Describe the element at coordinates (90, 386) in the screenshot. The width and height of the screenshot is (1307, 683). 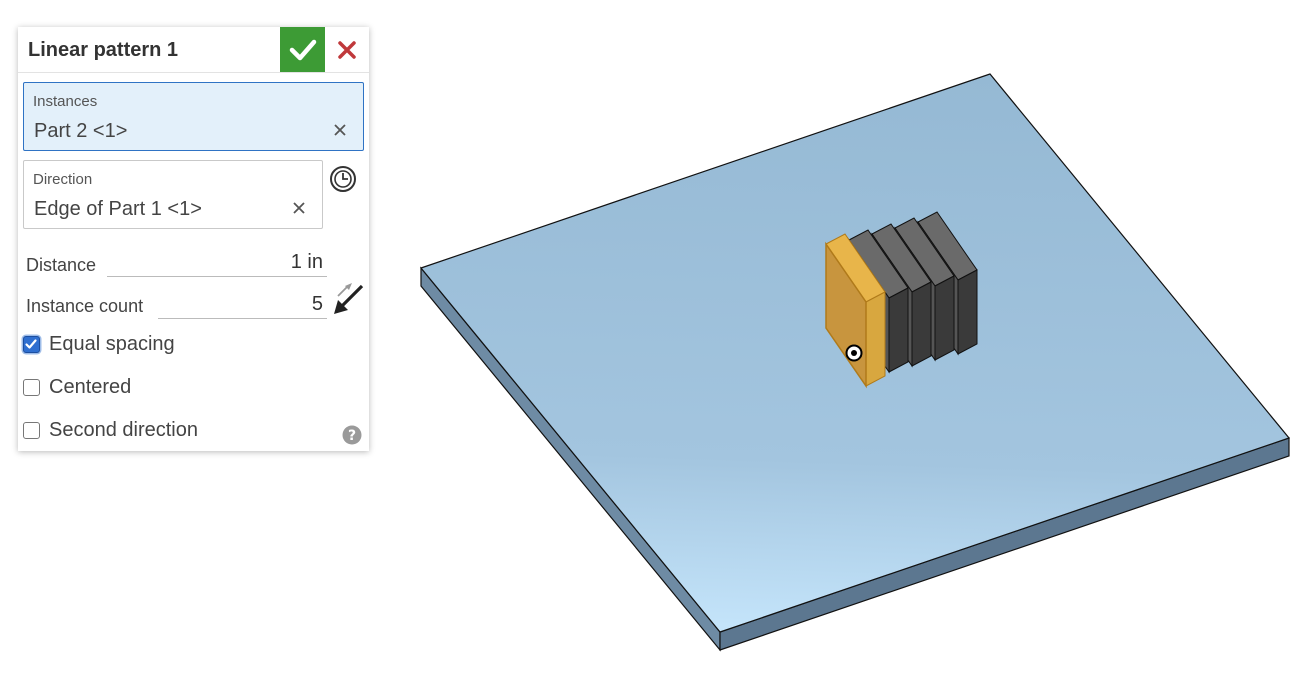
I see `centered-label: Centered` at that location.